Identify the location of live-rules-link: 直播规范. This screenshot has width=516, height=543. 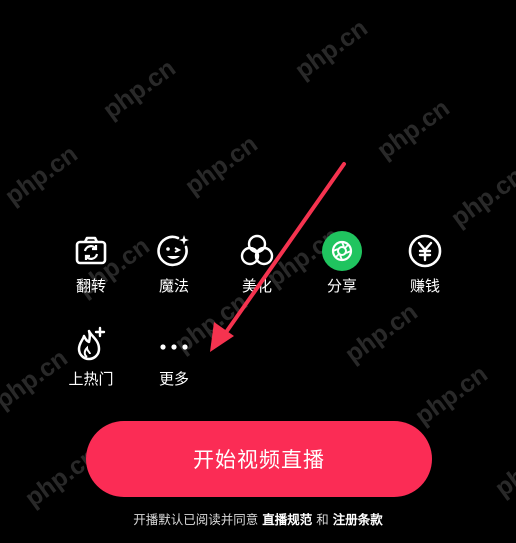
(287, 519).